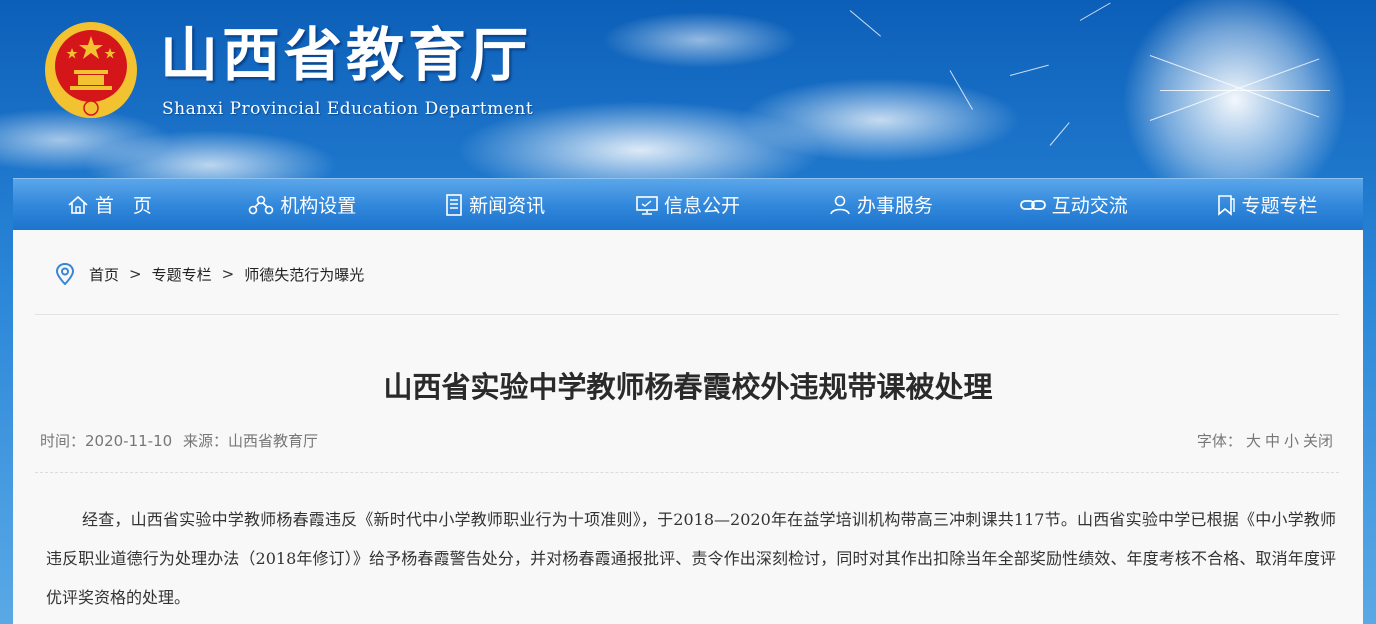 This screenshot has height=624, width=1376. What do you see at coordinates (182, 274) in the screenshot?
I see `breadcrumb-topics-link: 专题专栏` at bounding box center [182, 274].